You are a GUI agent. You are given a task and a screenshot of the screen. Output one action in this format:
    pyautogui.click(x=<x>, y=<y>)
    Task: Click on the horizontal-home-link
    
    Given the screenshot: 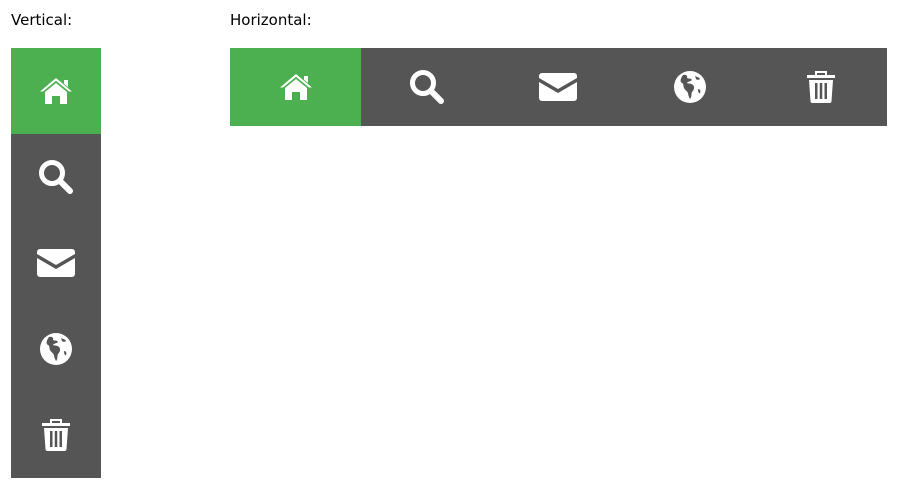 What is the action you would take?
    pyautogui.click(x=296, y=87)
    